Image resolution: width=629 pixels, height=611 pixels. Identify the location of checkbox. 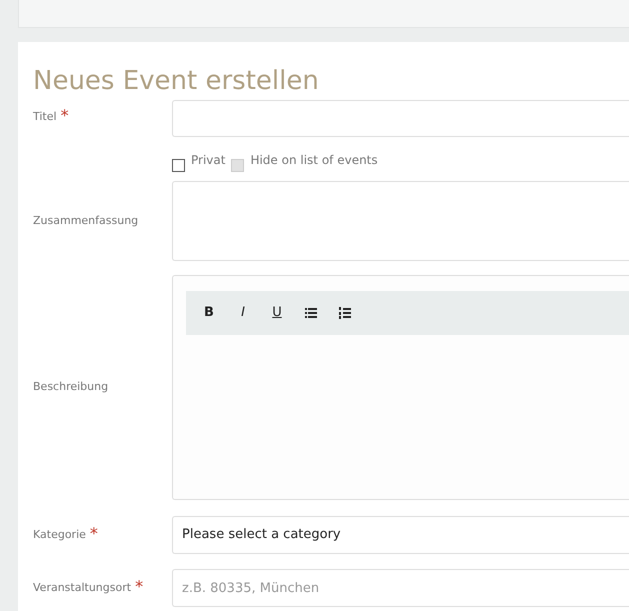
(178, 165).